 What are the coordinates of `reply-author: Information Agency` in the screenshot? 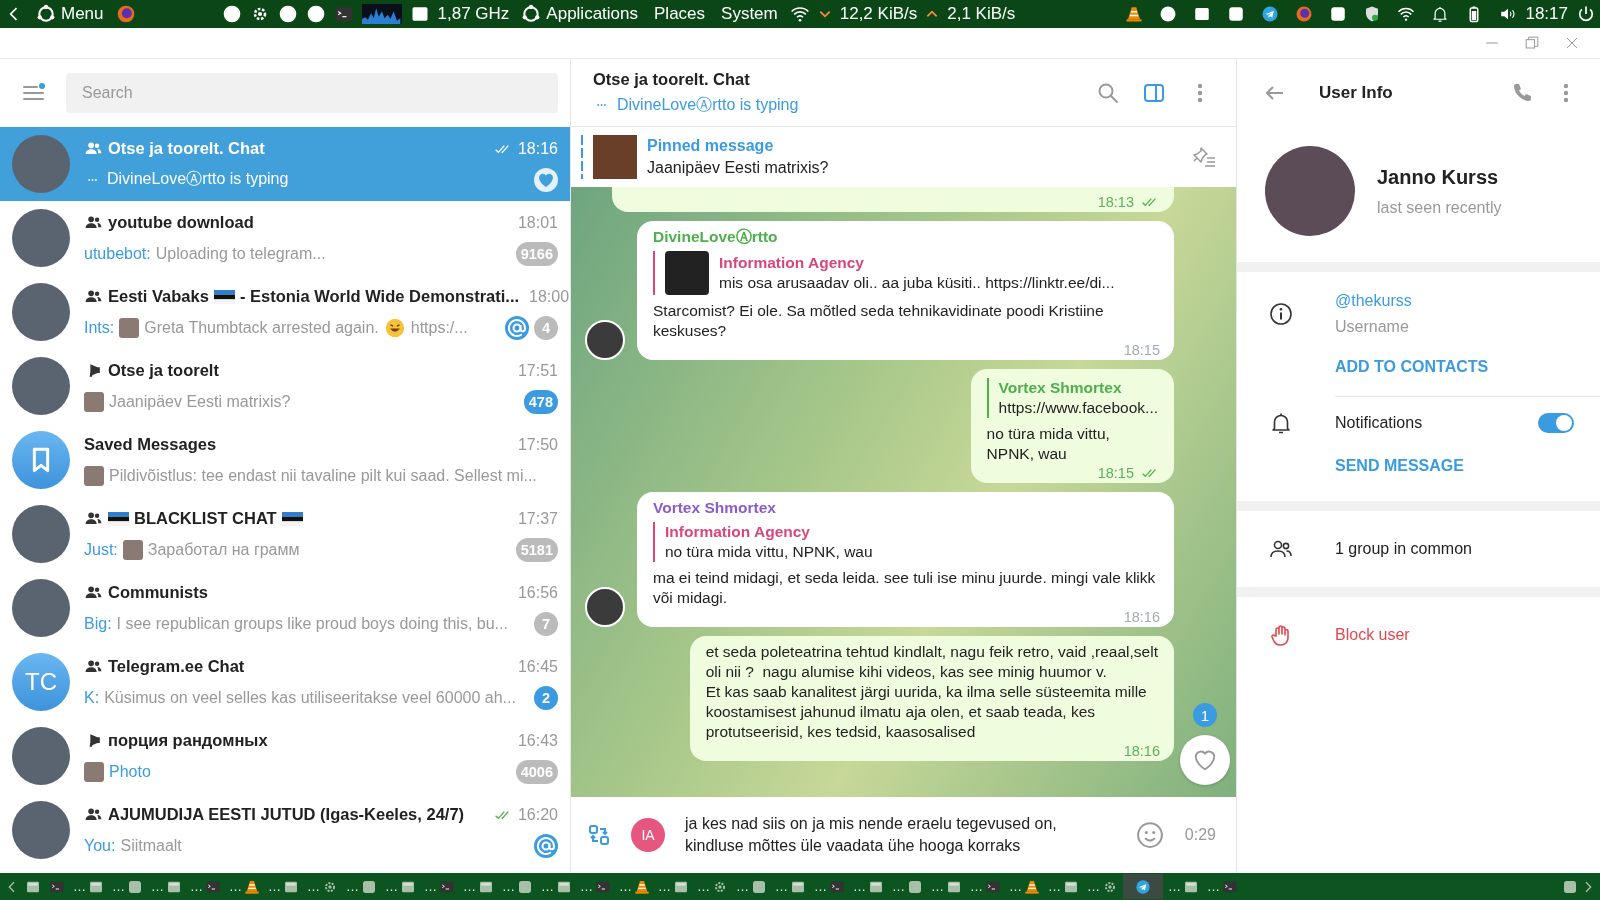 It's located at (792, 263).